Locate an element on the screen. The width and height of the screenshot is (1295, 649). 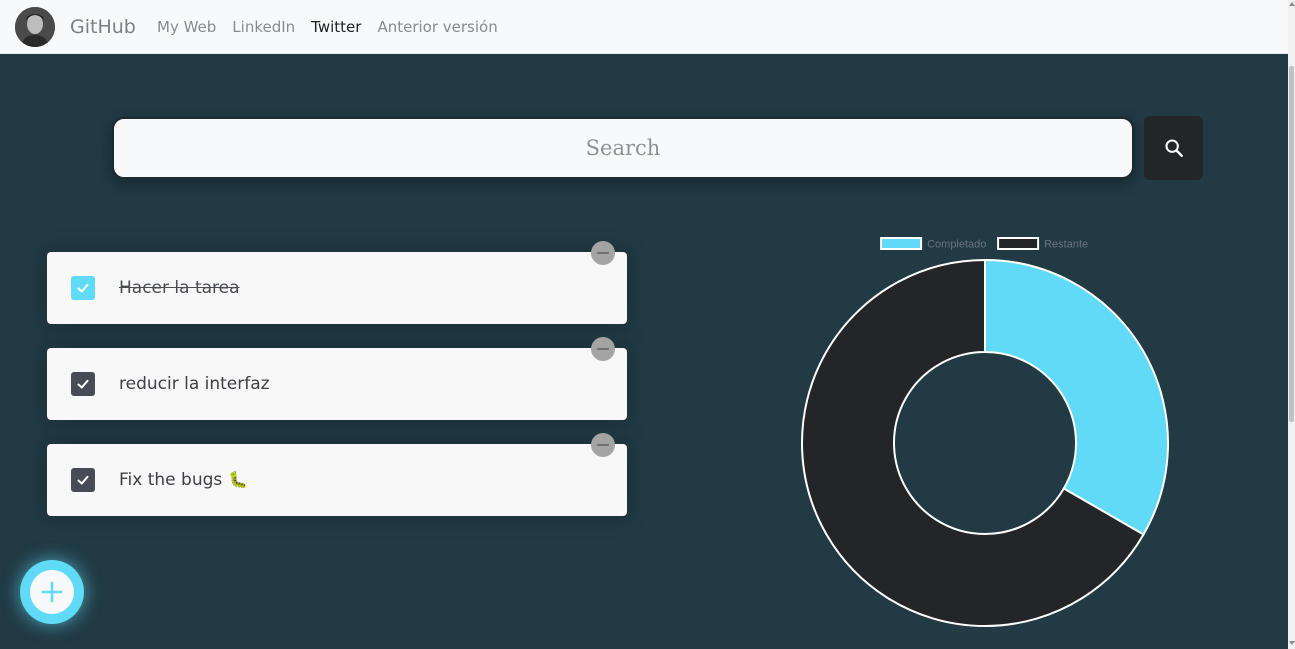
scroll-up-arrow-icon is located at coordinates (1292, 4).